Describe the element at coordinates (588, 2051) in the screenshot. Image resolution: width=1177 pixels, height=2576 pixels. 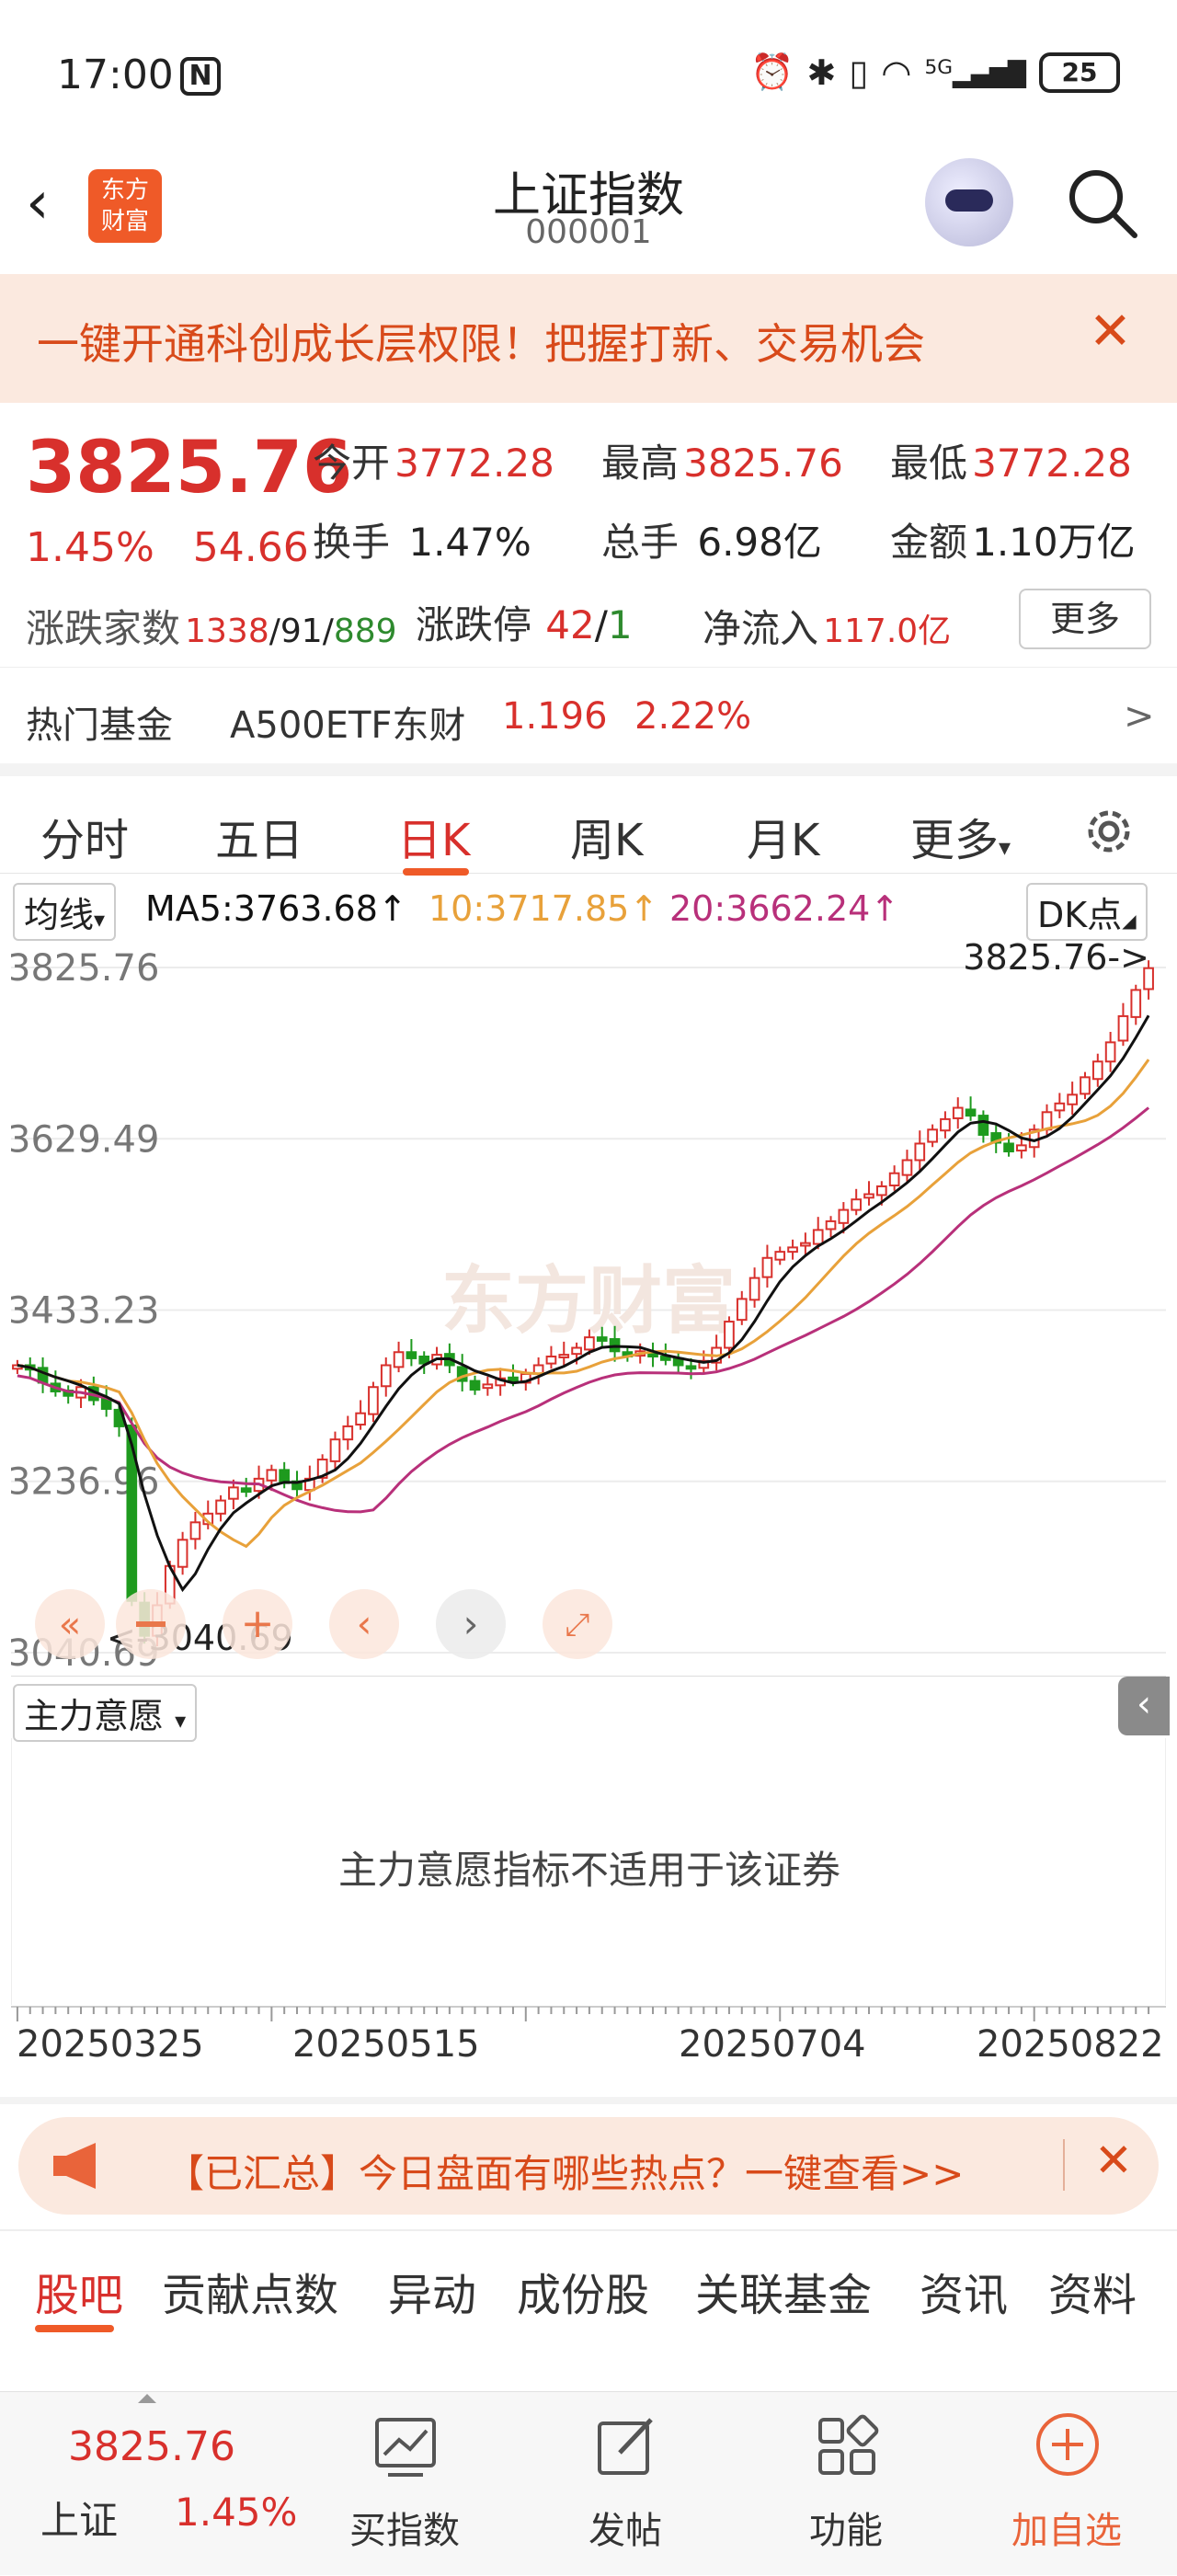
I see `date-axis: 20250325 20250515 20250704 20250822` at that location.